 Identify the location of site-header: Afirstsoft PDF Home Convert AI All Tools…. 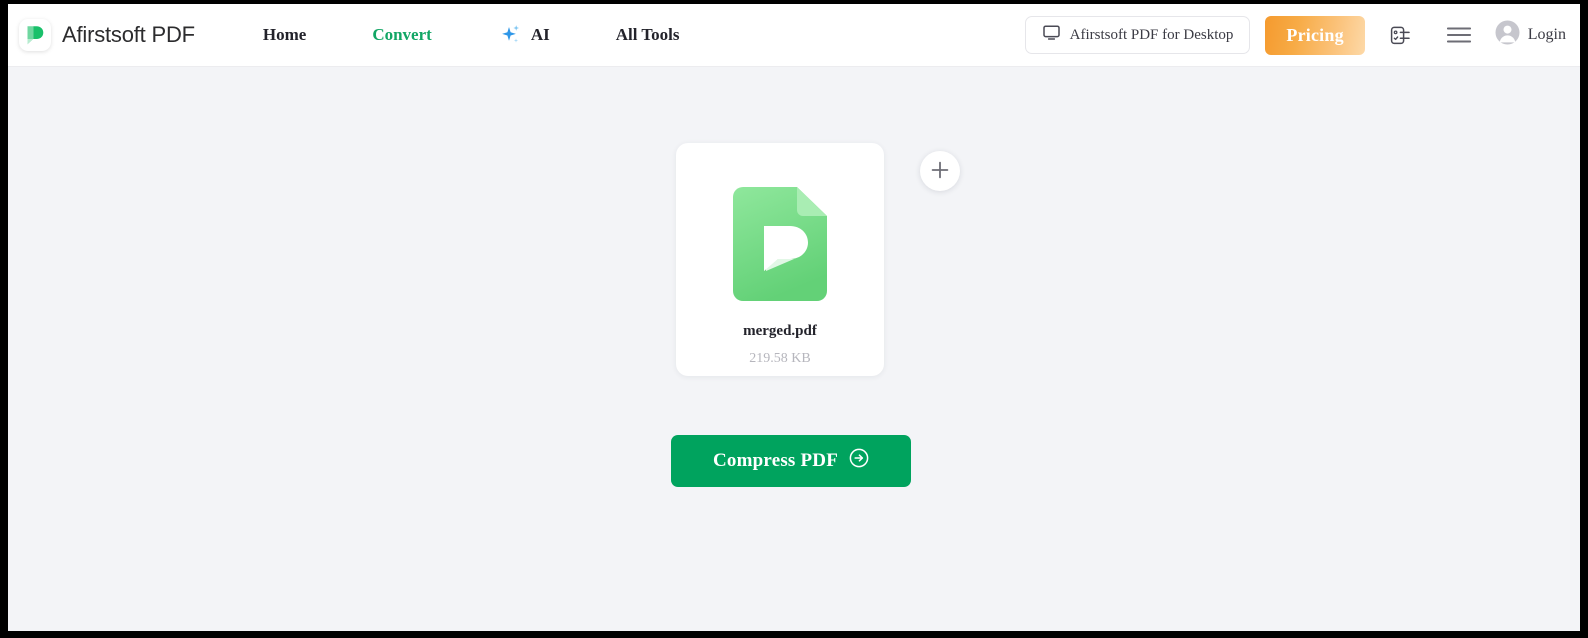
(794, 35).